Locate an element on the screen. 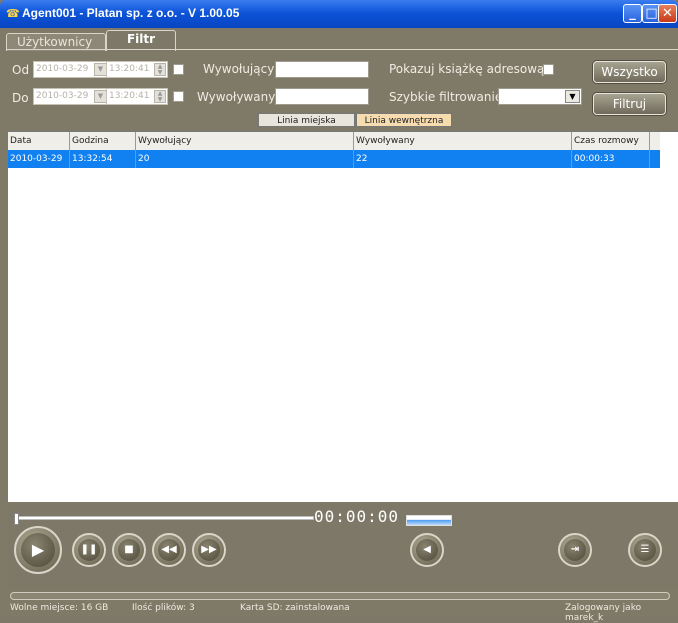  list-icon: ☰ is located at coordinates (645, 549).